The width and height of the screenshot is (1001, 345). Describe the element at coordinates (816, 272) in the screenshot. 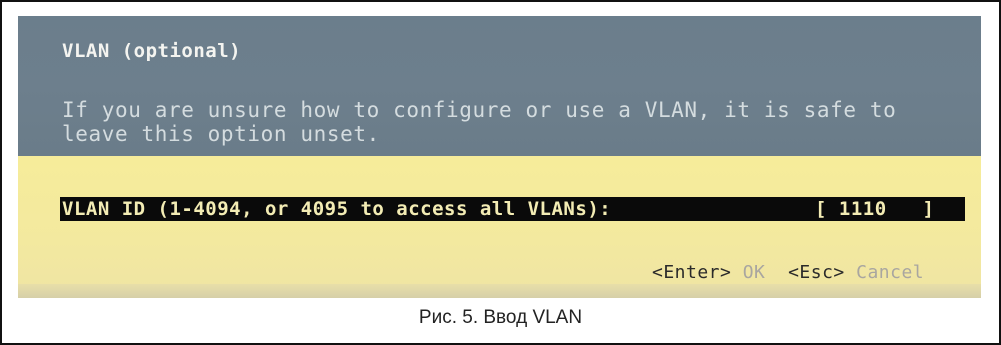

I see `esc-key-hint: <Esc>` at that location.